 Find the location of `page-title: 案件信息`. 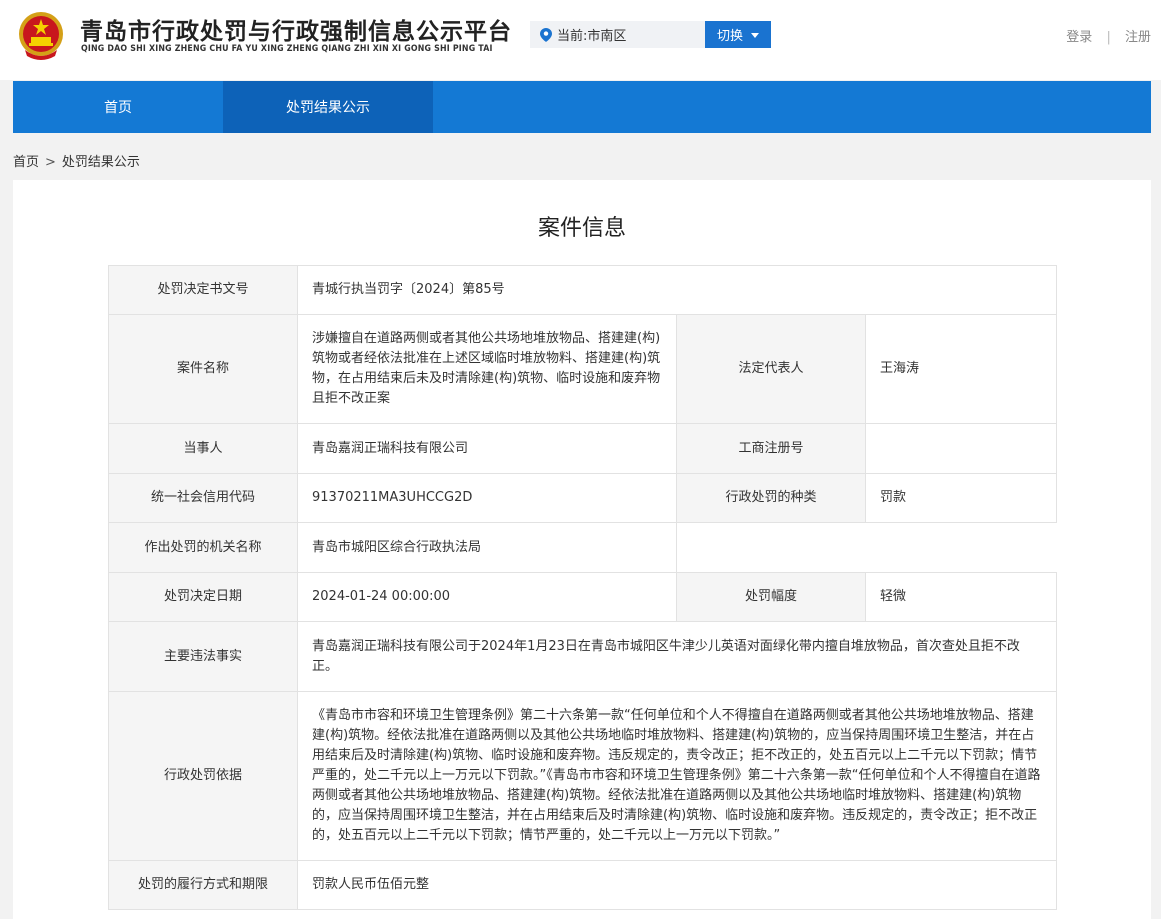

page-title: 案件信息 is located at coordinates (581, 228).